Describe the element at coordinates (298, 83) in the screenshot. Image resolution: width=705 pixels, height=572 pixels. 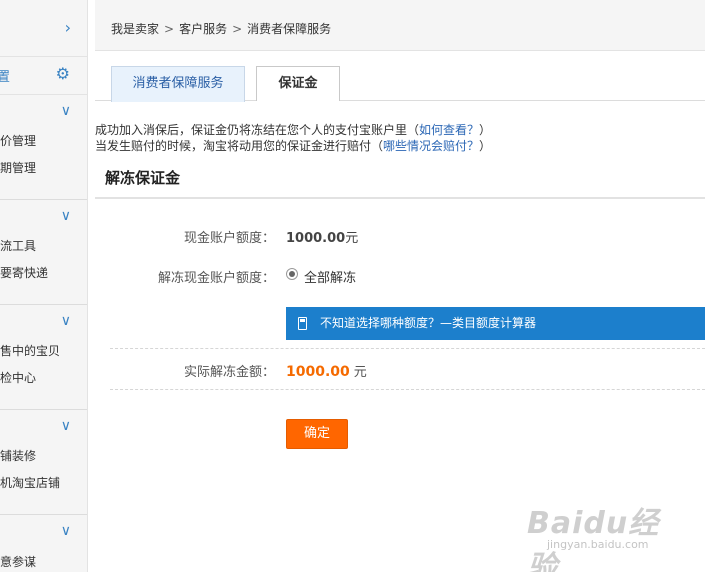
I see `tab-deposit: 保证金` at that location.